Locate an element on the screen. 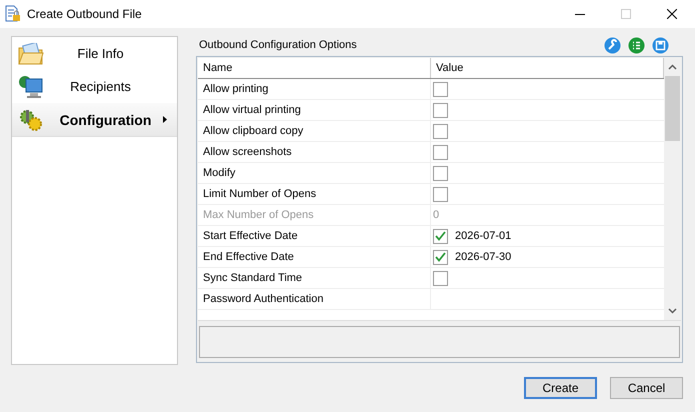 This screenshot has height=412, width=695. dialog-button: Cancel is located at coordinates (646, 388).